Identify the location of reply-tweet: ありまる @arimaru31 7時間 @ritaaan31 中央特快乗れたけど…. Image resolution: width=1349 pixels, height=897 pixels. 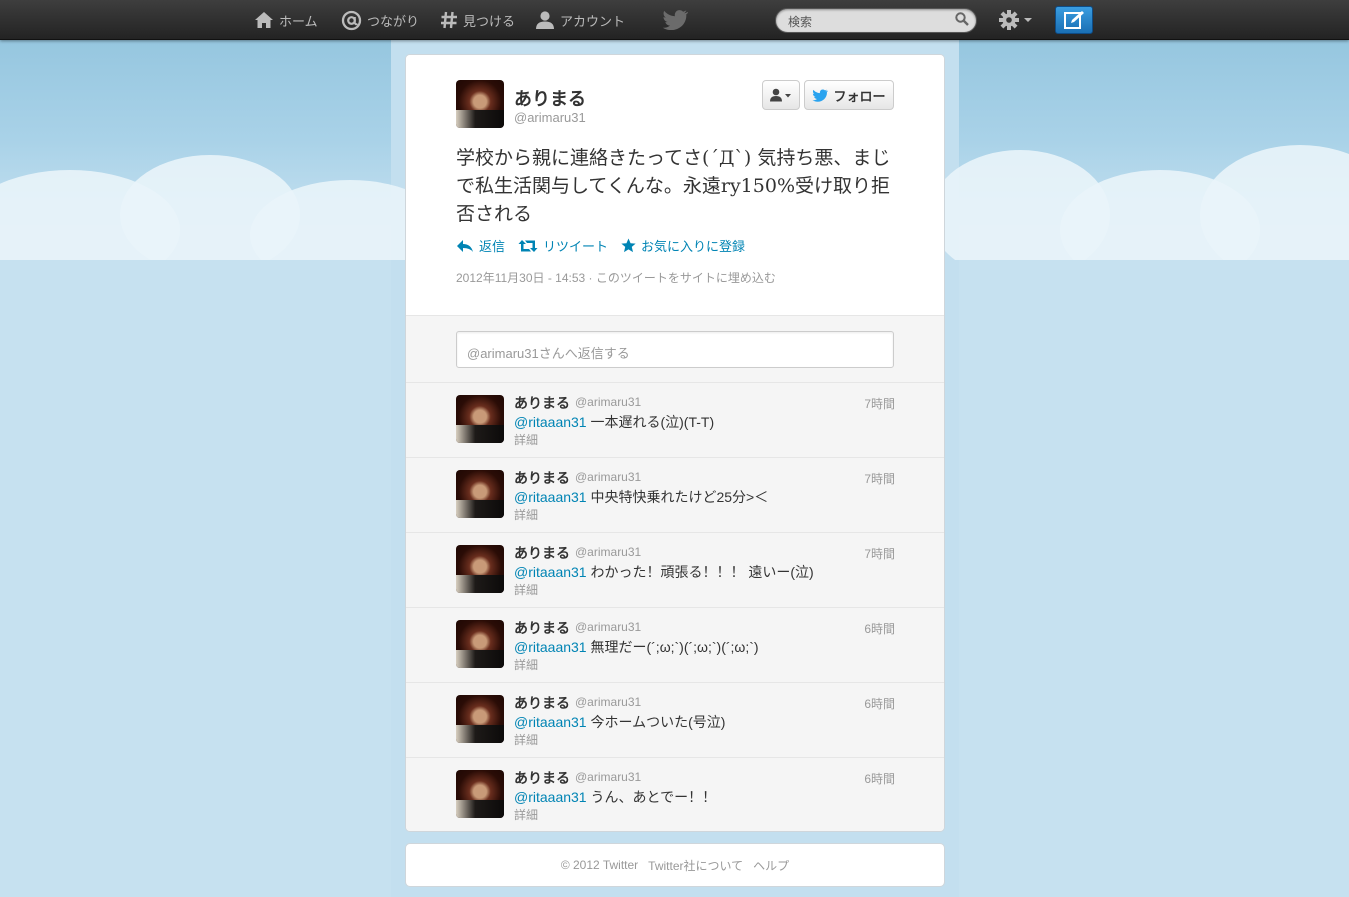
(675, 495).